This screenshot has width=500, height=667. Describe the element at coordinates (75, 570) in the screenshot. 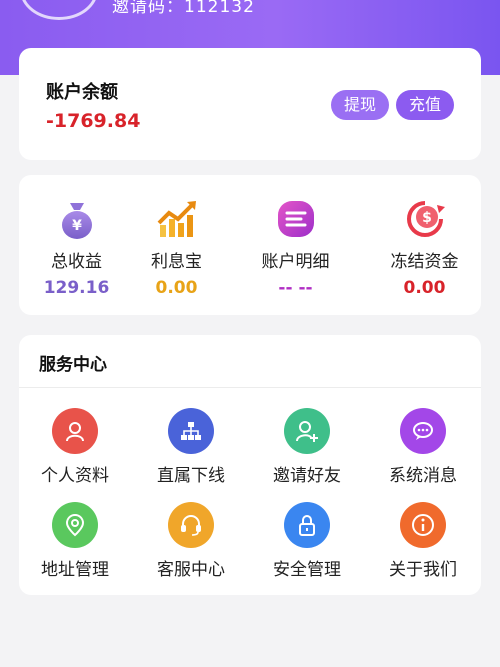

I see `service-label: 地址管理` at that location.